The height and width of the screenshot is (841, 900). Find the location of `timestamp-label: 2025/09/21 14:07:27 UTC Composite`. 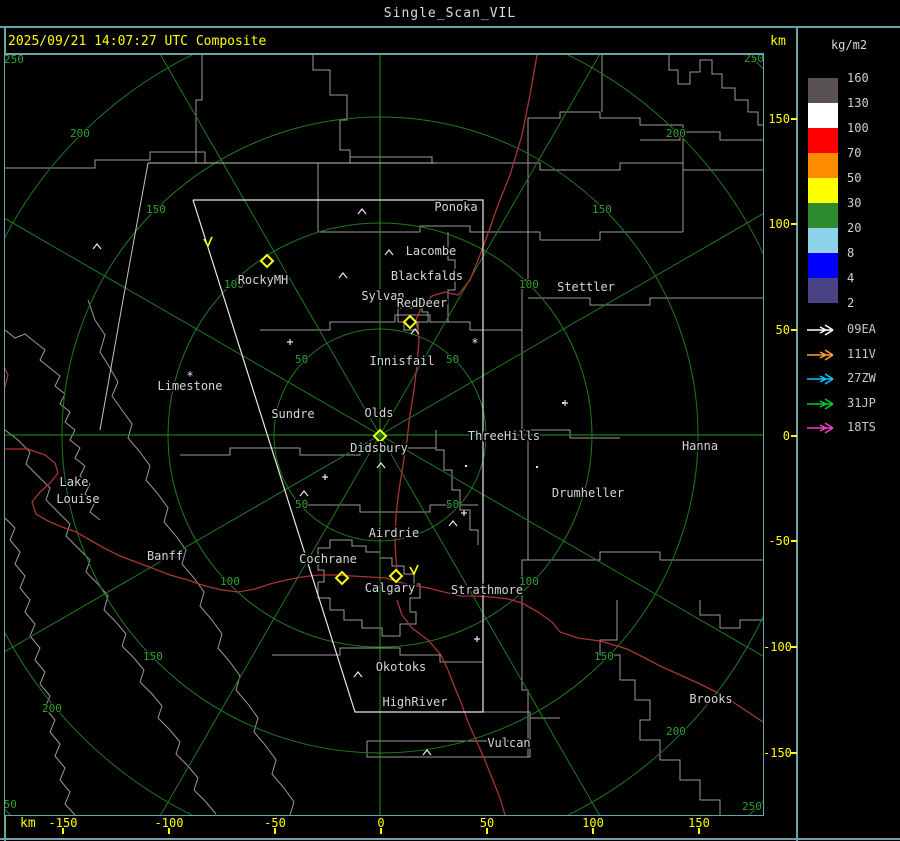

timestamp-label: 2025/09/21 14:07:27 UTC Composite is located at coordinates (137, 41).